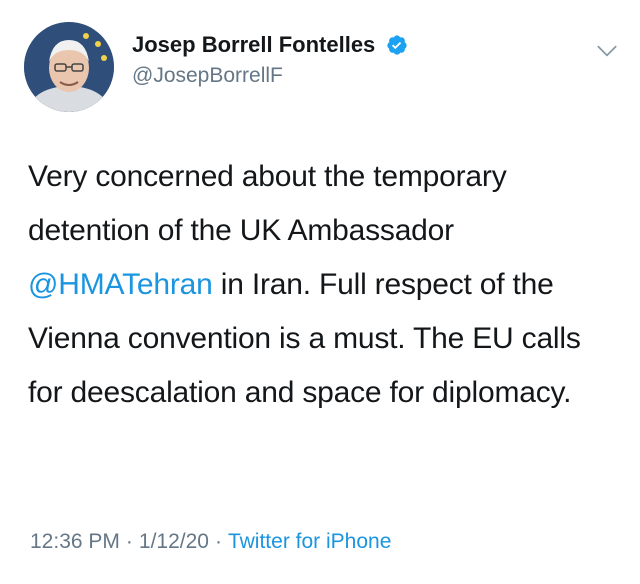 Image resolution: width=640 pixels, height=584 pixels. I want to click on tweet-source-link: Twitter for iPhone, so click(309, 541).